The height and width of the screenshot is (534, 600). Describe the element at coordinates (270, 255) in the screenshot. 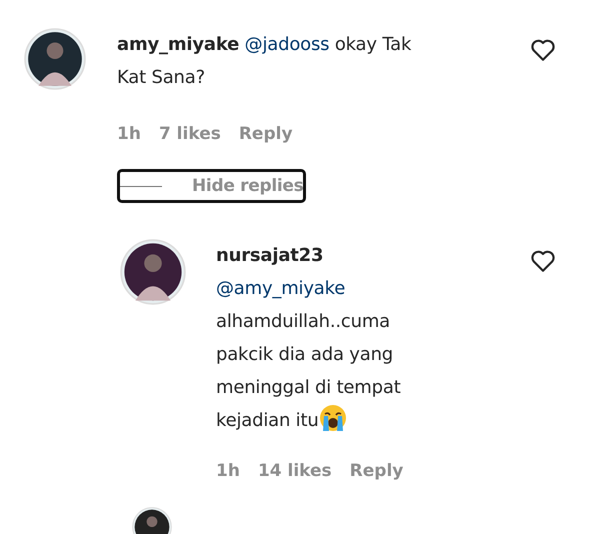

I see `username-link: nursajat23` at that location.